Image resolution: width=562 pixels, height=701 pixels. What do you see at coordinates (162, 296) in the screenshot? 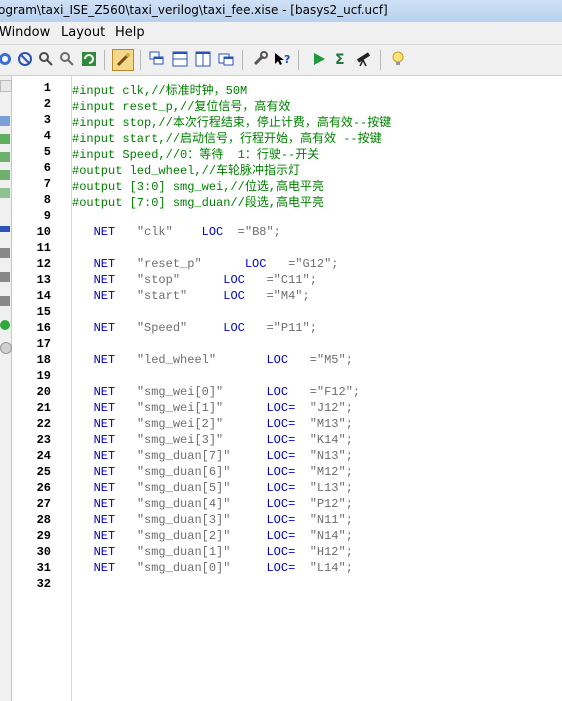
I see `signal-name: "start"` at bounding box center [162, 296].